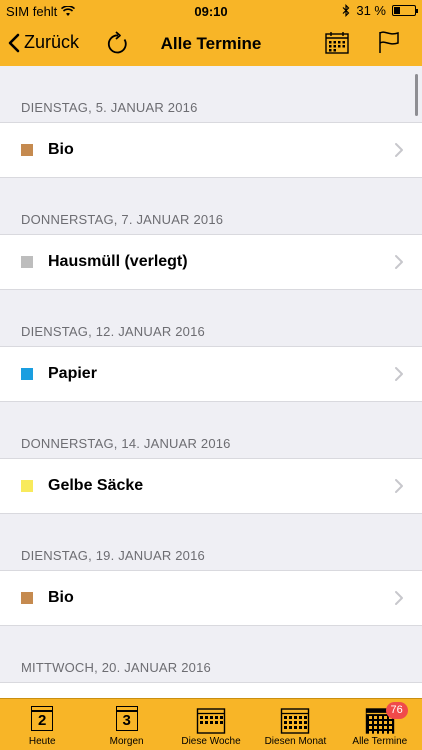 The image size is (422, 750). I want to click on week-calendar-icon, so click(211, 722).